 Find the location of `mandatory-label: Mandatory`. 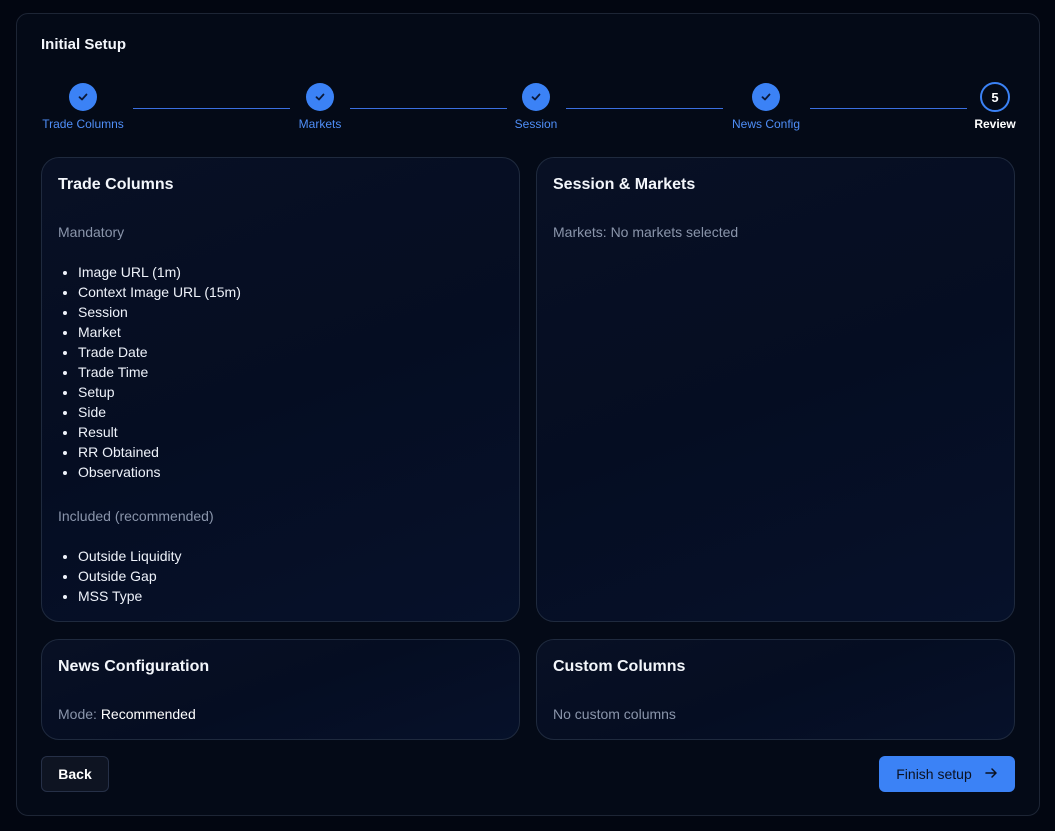

mandatory-label: Mandatory is located at coordinates (91, 232).